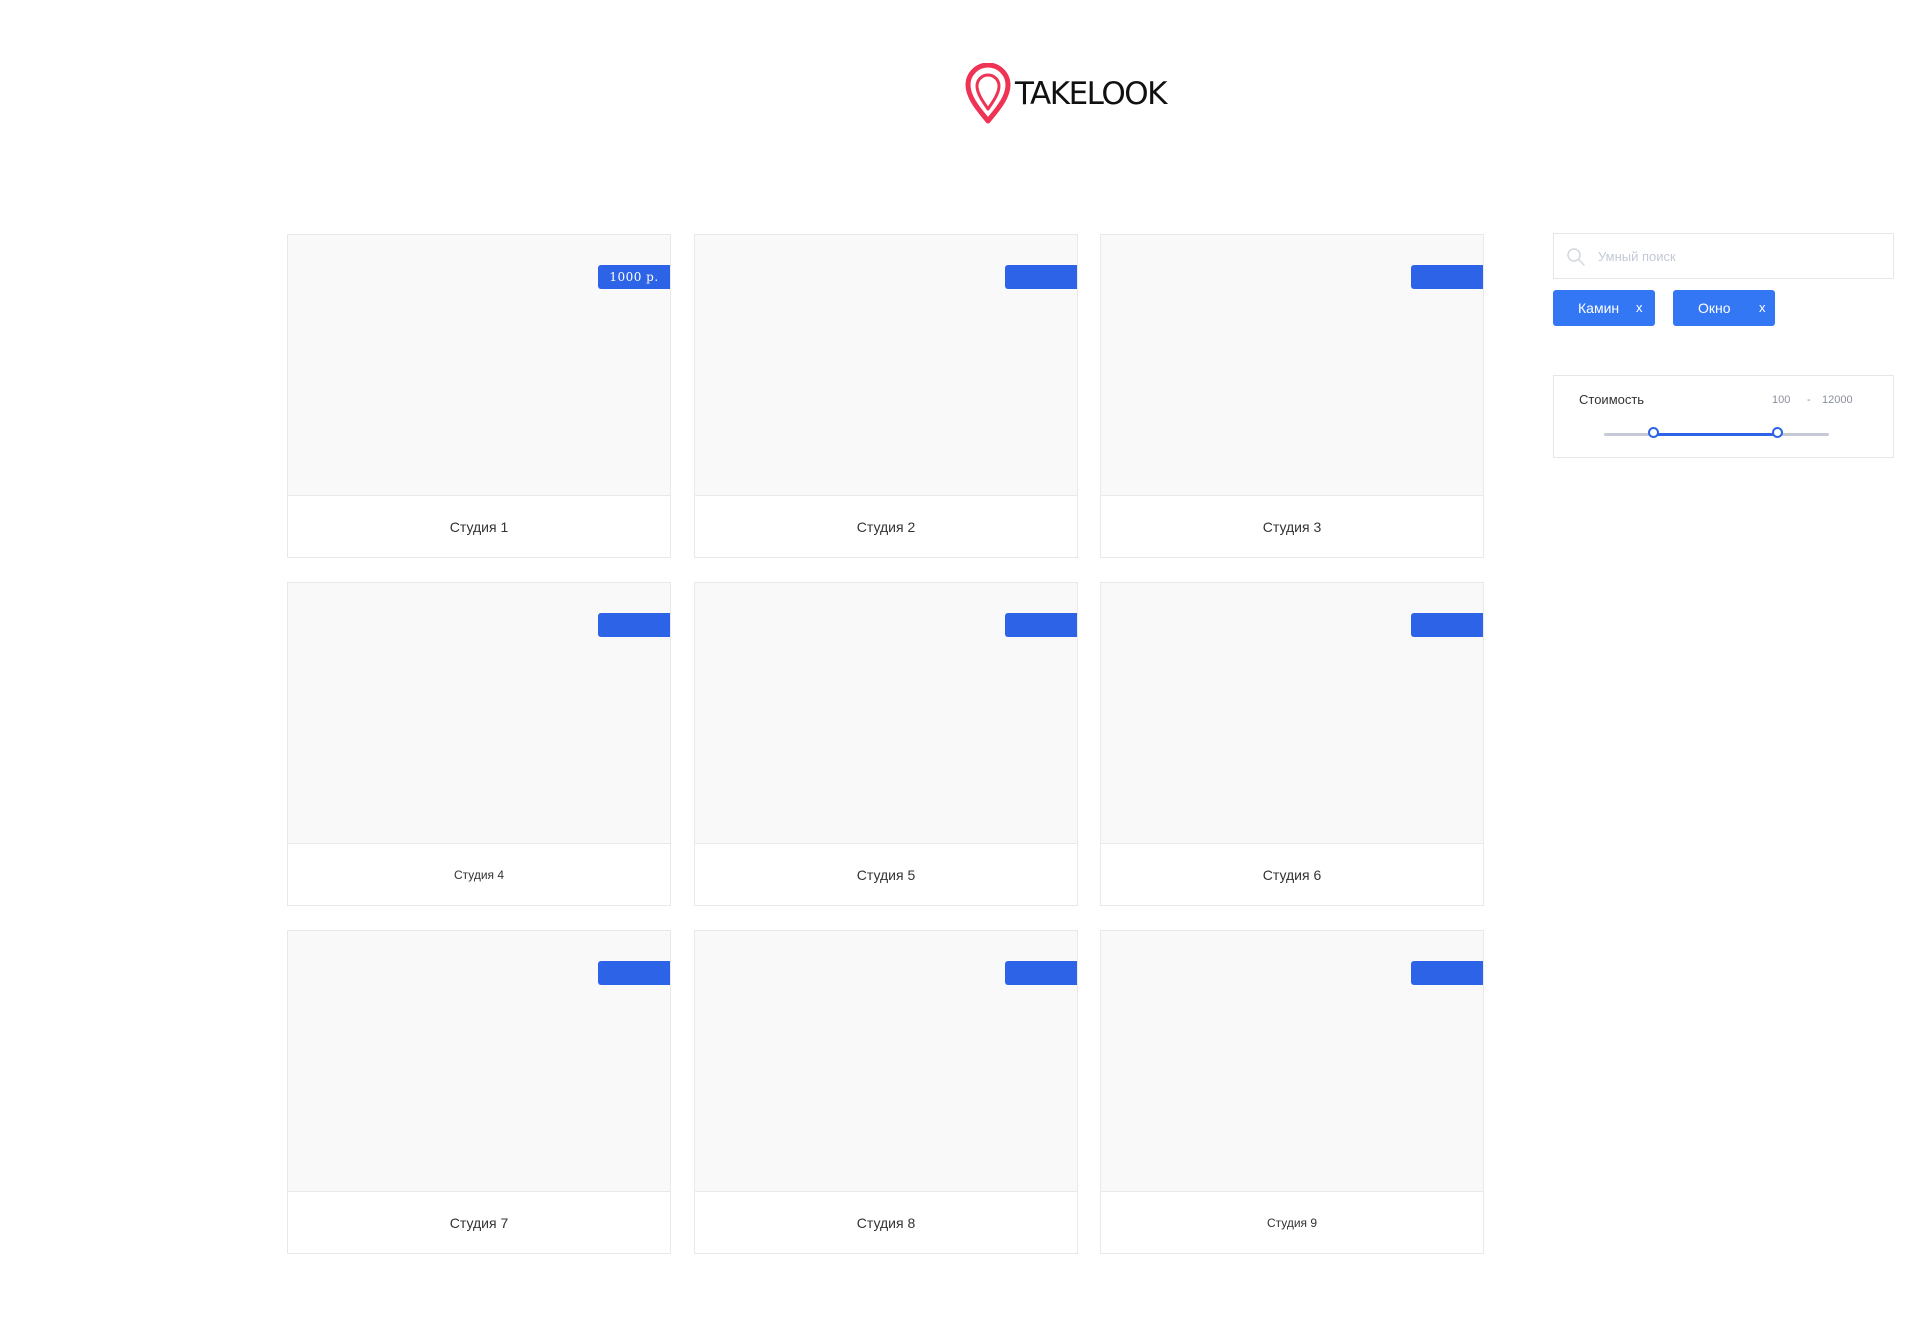 The image size is (1920, 1340). Describe the element at coordinates (479, 1223) in the screenshot. I see `card-title: Студия 7` at that location.